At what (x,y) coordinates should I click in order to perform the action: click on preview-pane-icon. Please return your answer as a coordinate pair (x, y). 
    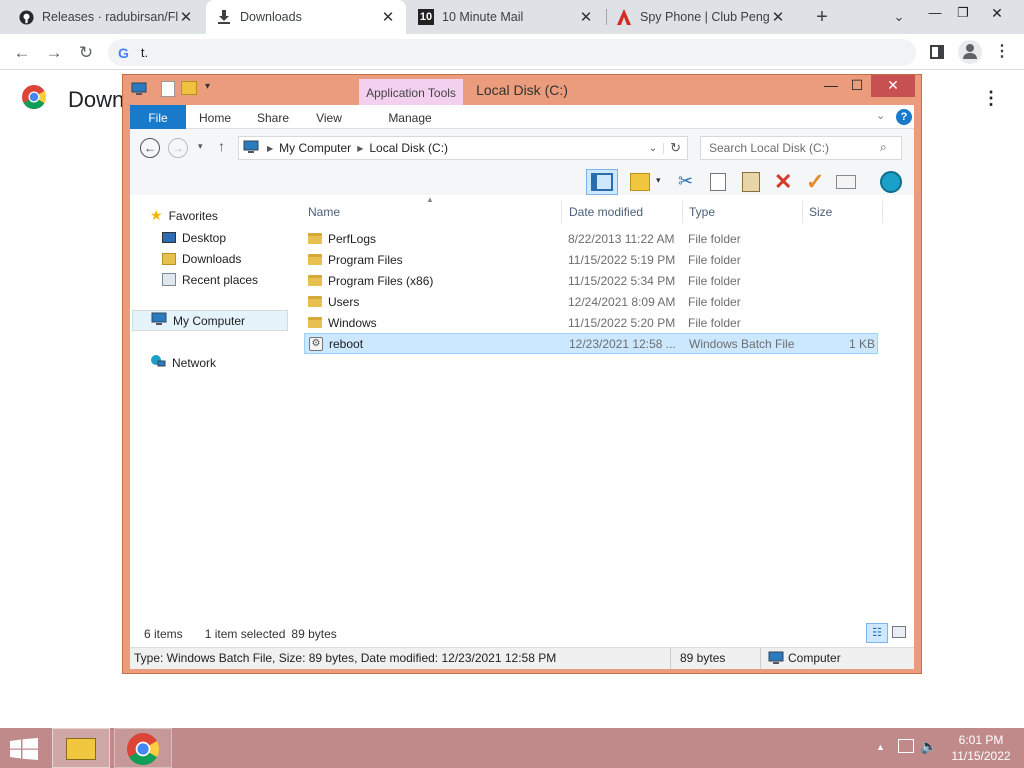
    Looking at the image, I should click on (602, 182).